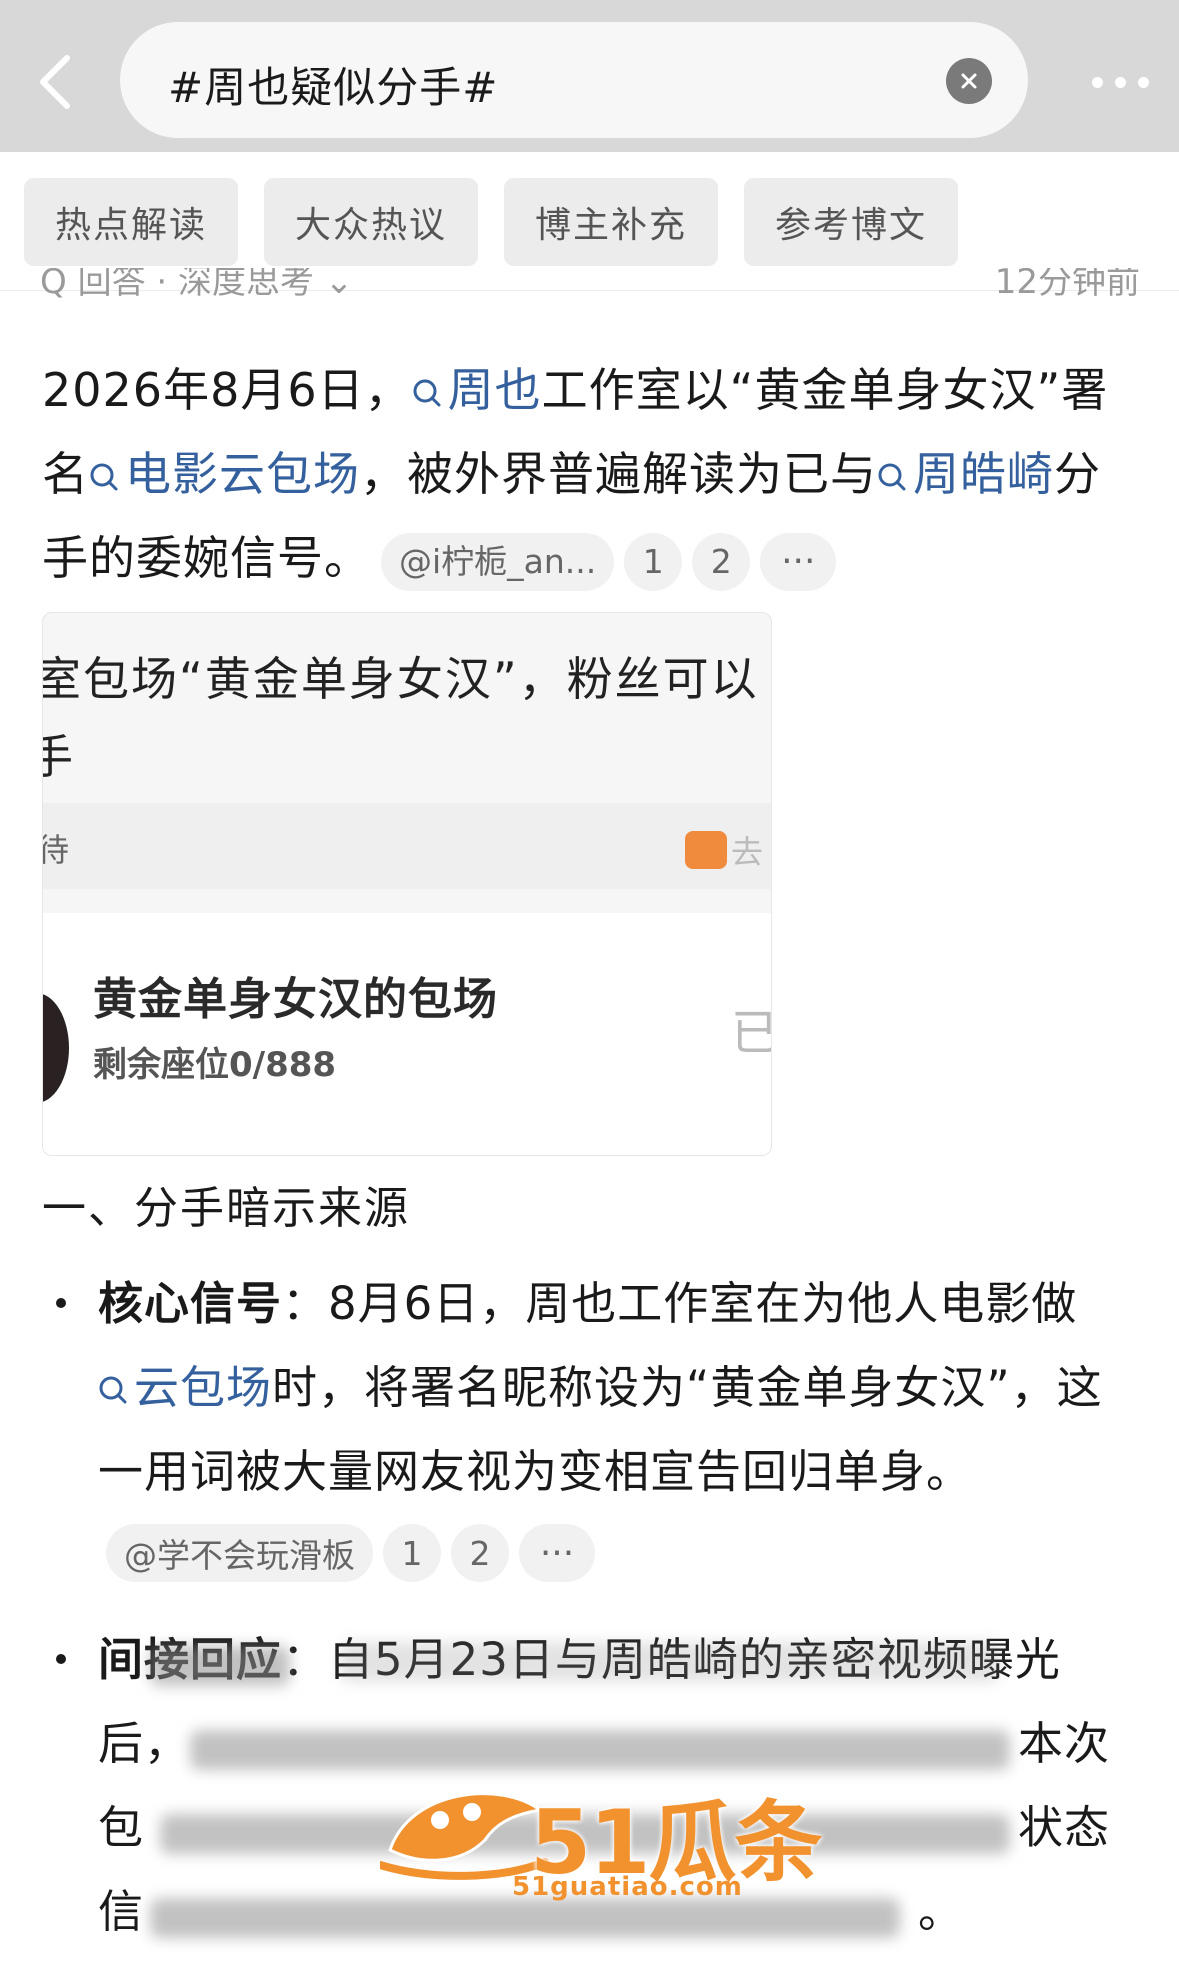 The height and width of the screenshot is (1967, 1179). Describe the element at coordinates (747, 852) in the screenshot. I see `embed-line-3-right: 去` at that location.